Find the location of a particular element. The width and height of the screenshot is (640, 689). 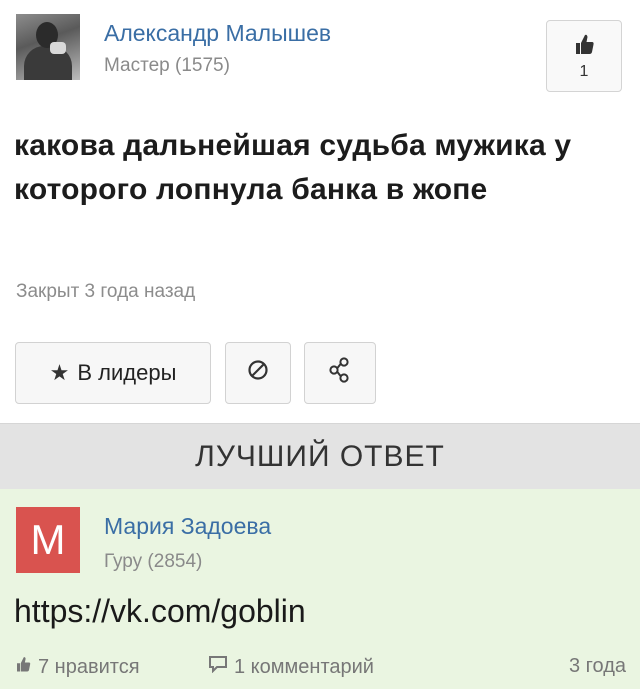

answer-author-name: Мария Задоева is located at coordinates (187, 526).